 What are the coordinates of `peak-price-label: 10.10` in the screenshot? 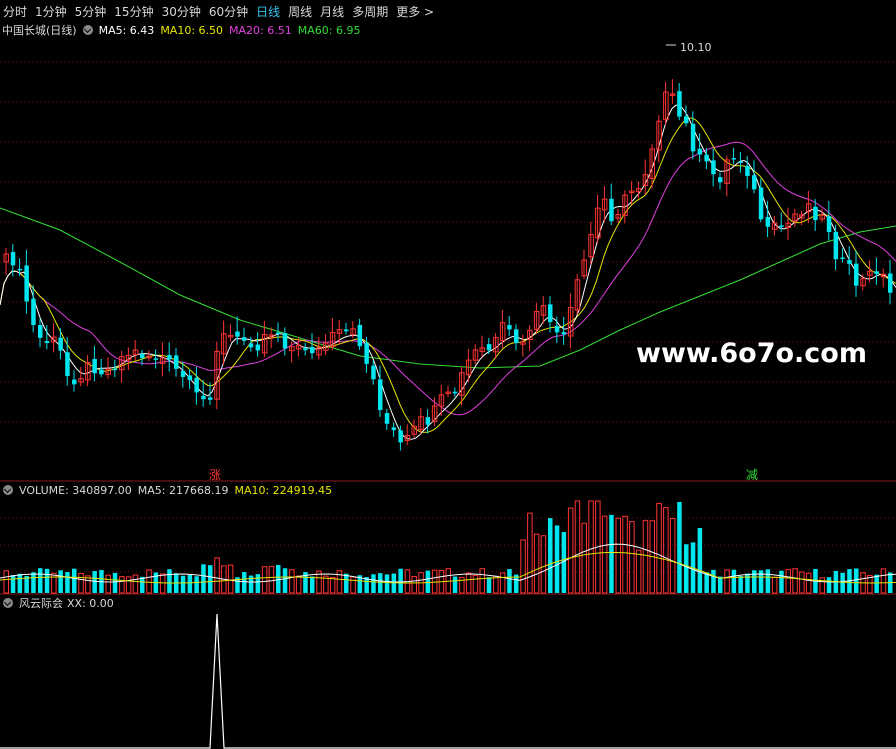 It's located at (696, 47).